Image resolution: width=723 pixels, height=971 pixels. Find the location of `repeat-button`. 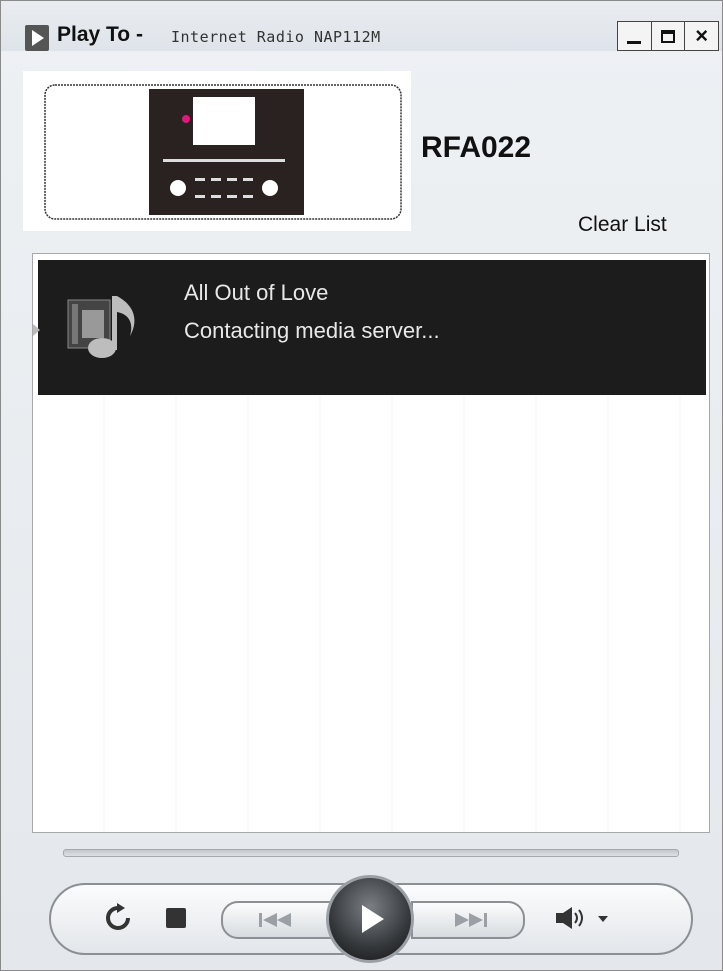

repeat-button is located at coordinates (118, 918).